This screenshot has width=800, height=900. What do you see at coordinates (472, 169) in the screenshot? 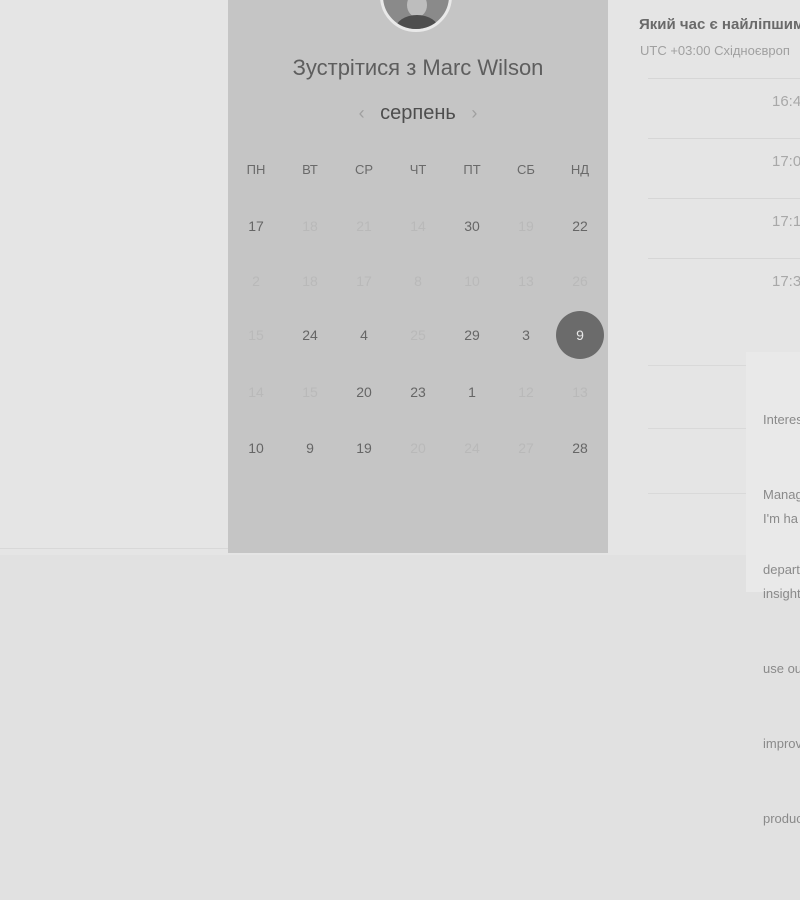
I see `weekday-label: ПТ` at bounding box center [472, 169].